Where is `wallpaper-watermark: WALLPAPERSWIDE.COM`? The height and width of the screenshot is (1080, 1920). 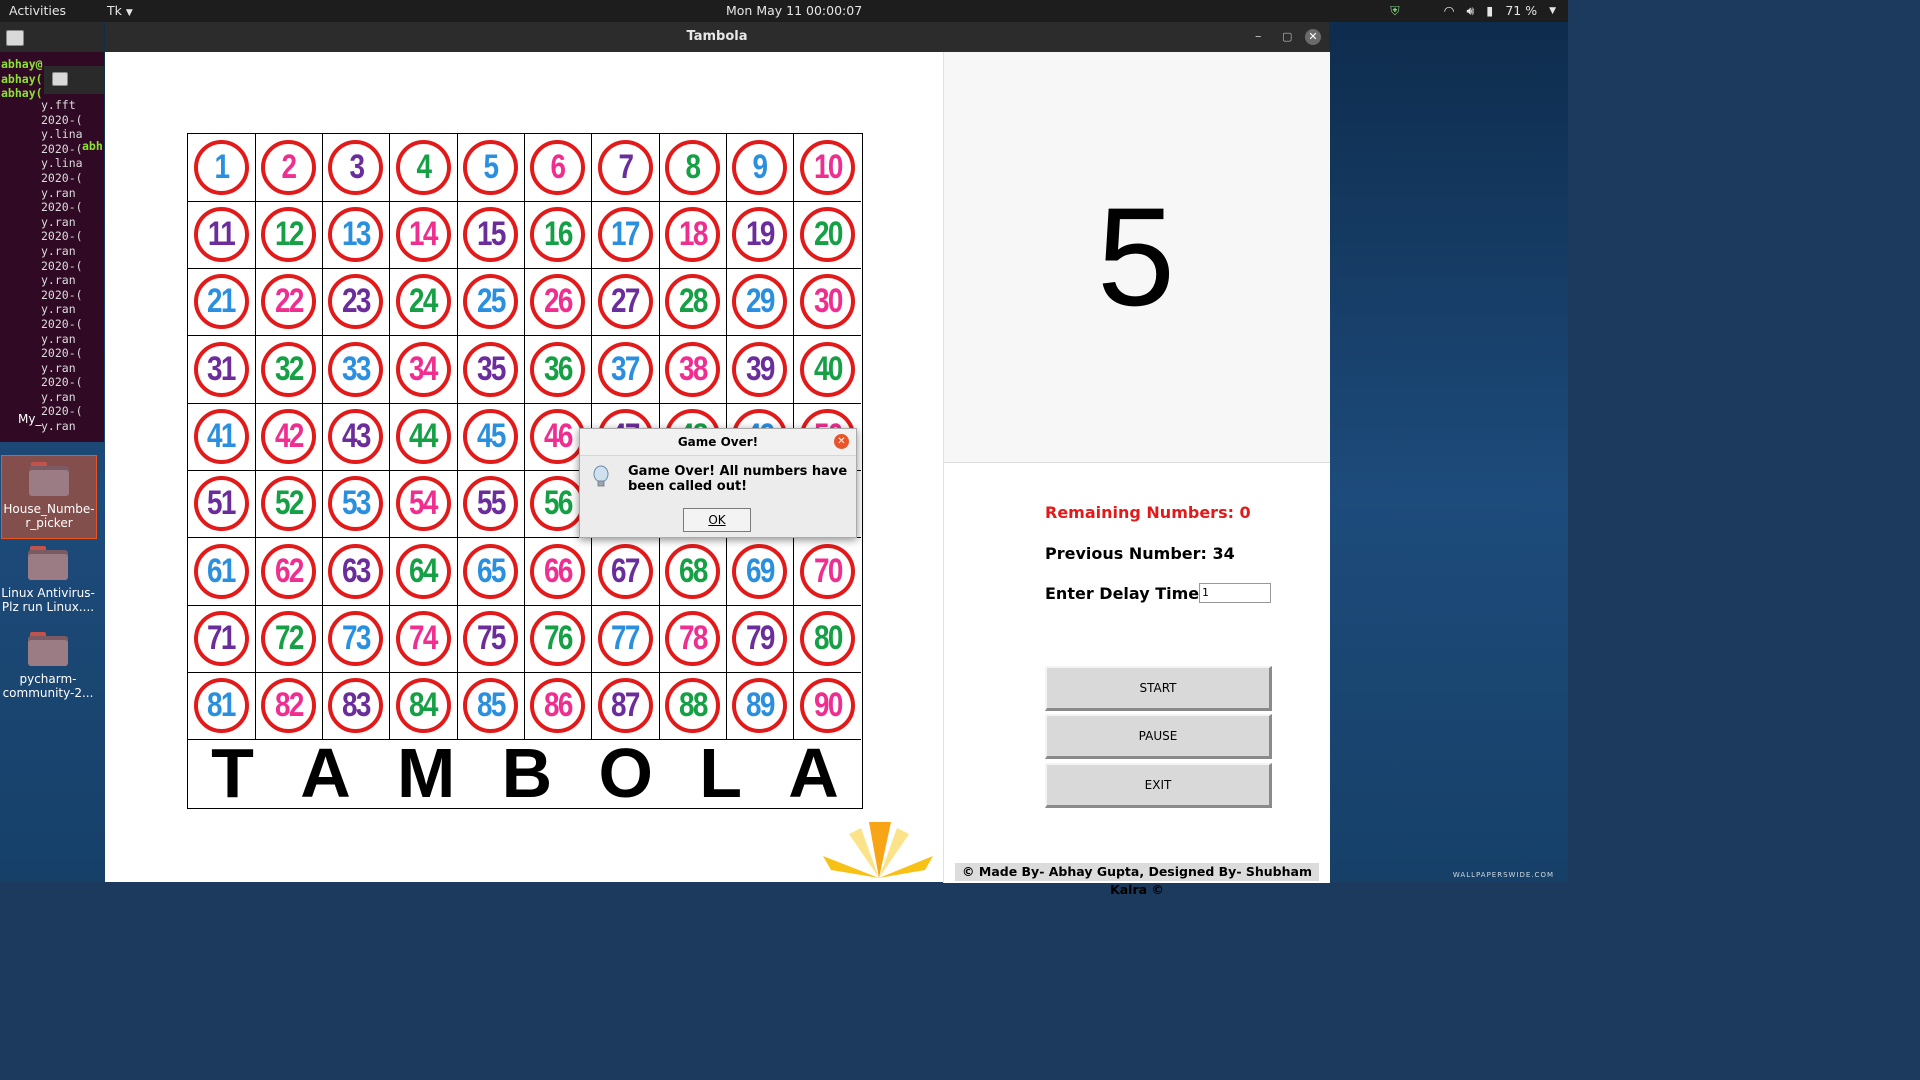 wallpaper-watermark: WALLPAPERSWIDE.COM is located at coordinates (1503, 875).